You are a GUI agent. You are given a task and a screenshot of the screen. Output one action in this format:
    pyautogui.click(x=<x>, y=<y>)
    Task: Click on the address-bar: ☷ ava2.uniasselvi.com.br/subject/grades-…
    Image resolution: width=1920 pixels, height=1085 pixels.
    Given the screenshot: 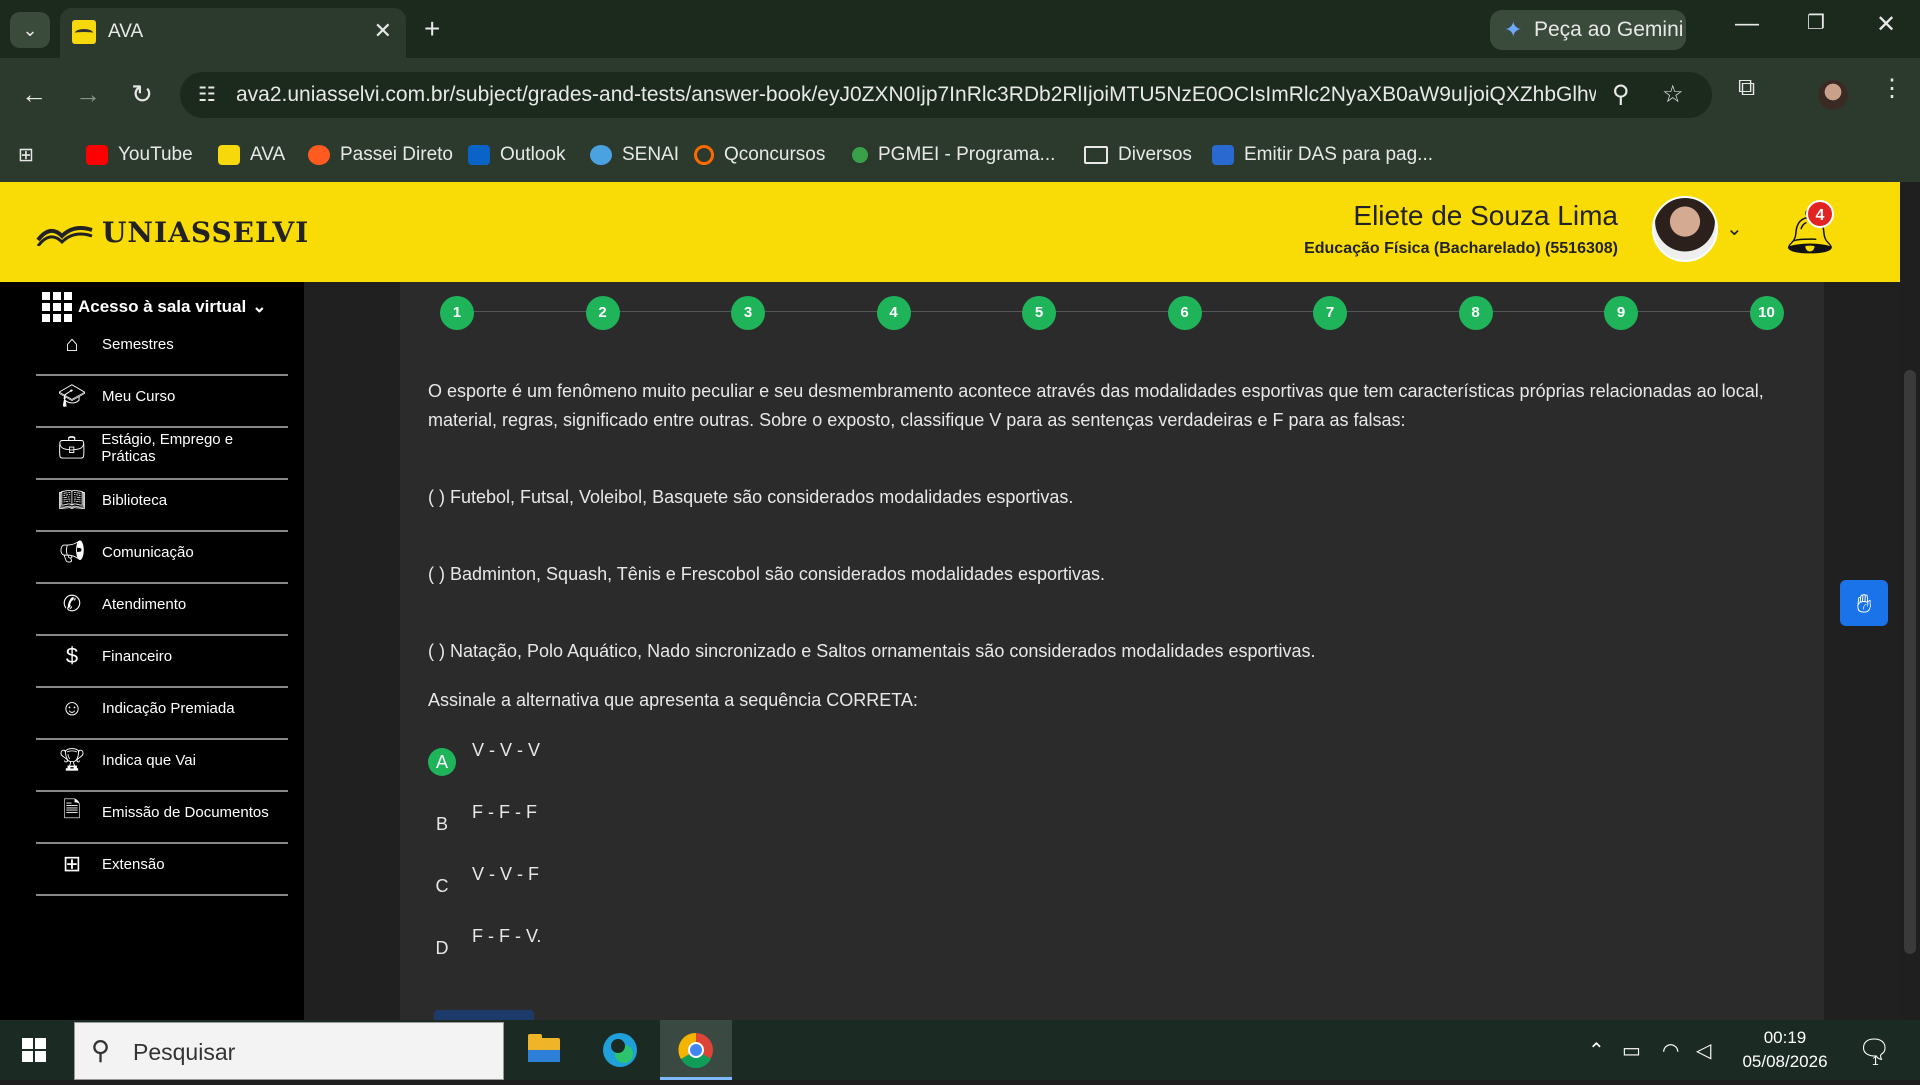 What is the action you would take?
    pyautogui.click(x=946, y=95)
    